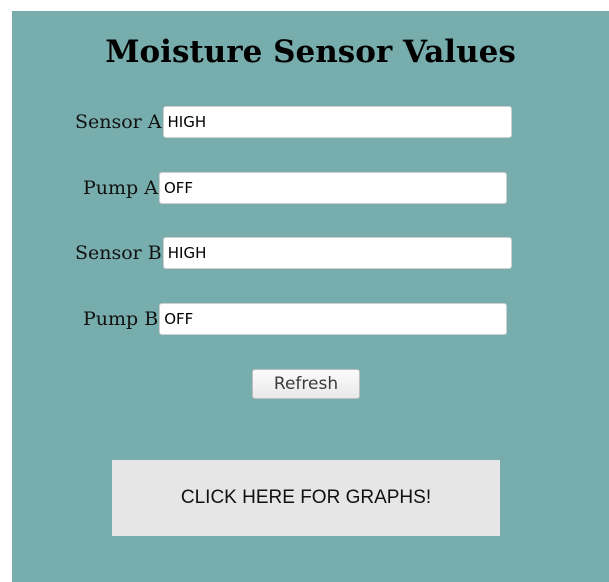 The image size is (609, 582). What do you see at coordinates (306, 384) in the screenshot?
I see `refresh-button: Refresh` at bounding box center [306, 384].